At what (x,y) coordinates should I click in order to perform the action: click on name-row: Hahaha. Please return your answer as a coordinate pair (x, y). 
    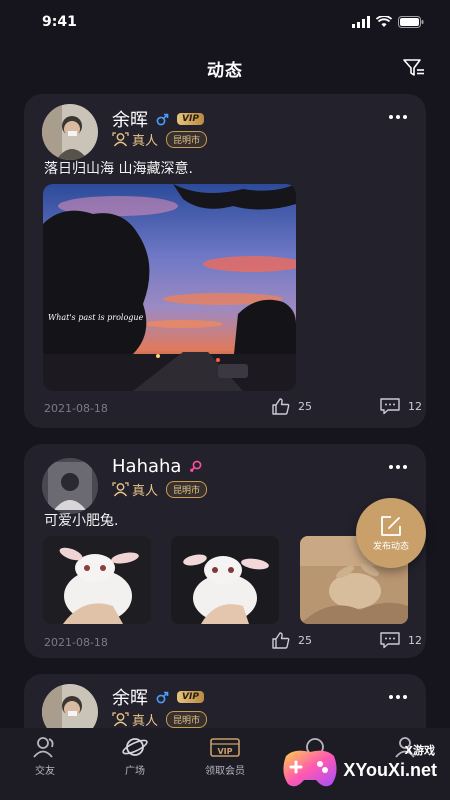
    Looking at the image, I should click on (157, 466).